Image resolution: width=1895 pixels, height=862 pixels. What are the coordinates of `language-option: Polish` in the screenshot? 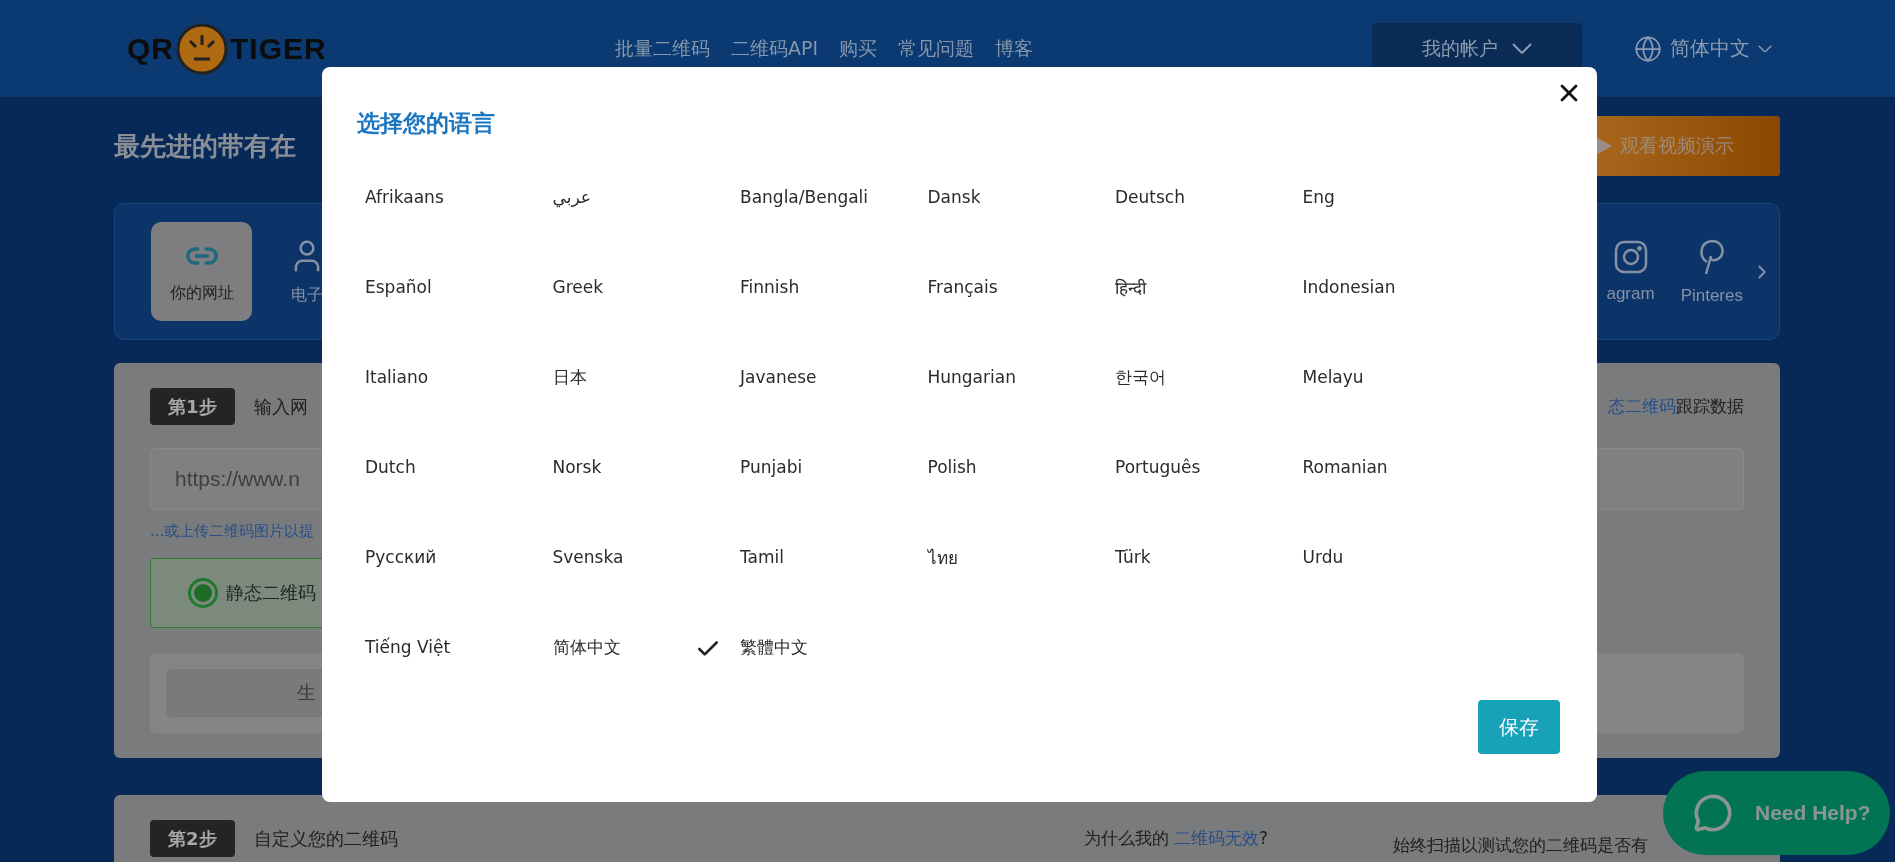 It's located at (929, 467).